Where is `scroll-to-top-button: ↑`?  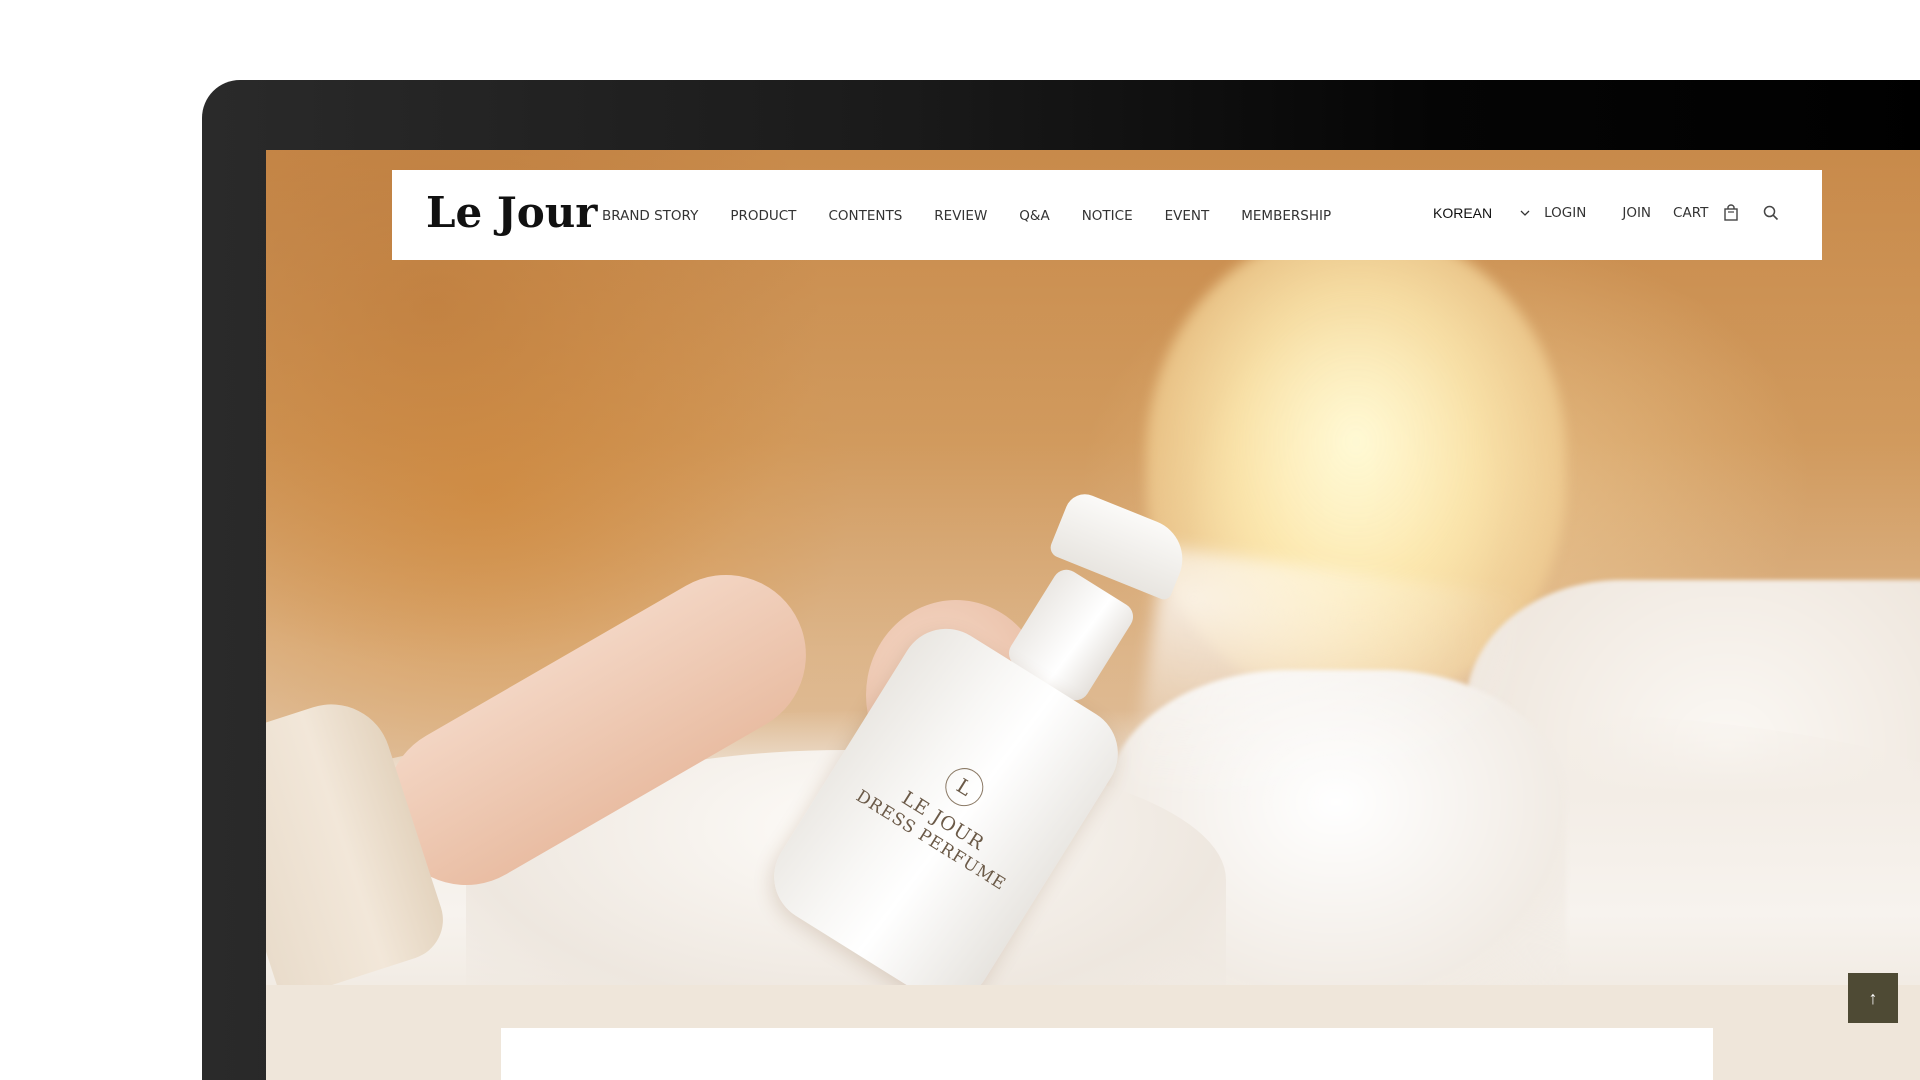 scroll-to-top-button: ↑ is located at coordinates (1873, 998).